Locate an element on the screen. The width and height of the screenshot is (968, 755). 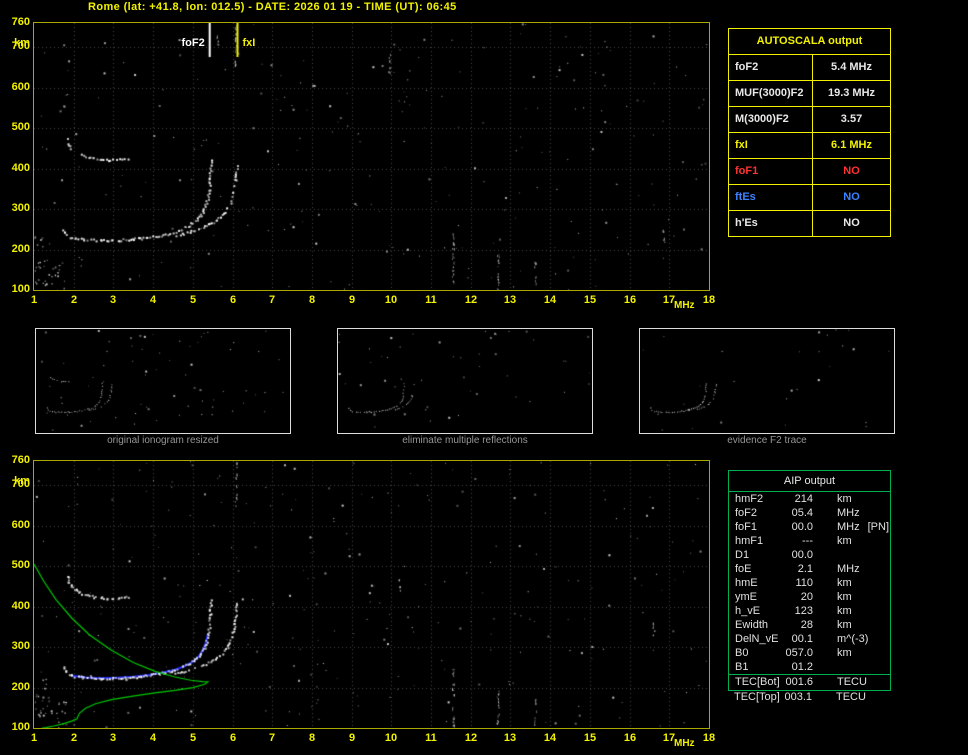
aip-row-hmf2: hmF2 214 km is located at coordinates (809, 499).